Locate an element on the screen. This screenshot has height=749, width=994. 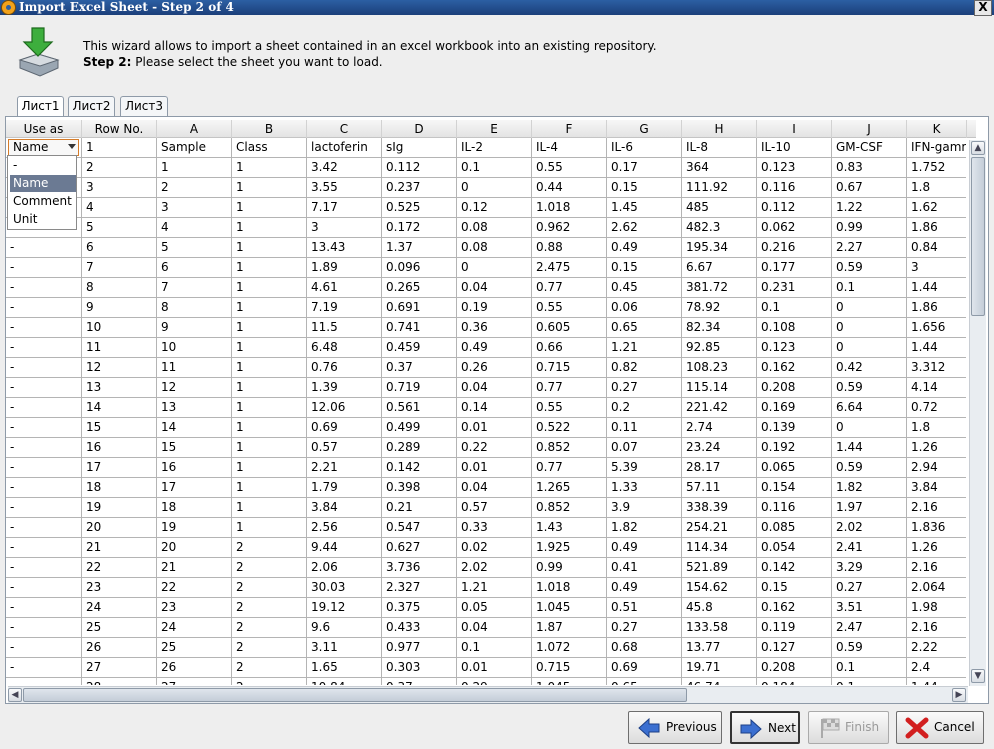
table-cell: 1.79 is located at coordinates (344, 488).